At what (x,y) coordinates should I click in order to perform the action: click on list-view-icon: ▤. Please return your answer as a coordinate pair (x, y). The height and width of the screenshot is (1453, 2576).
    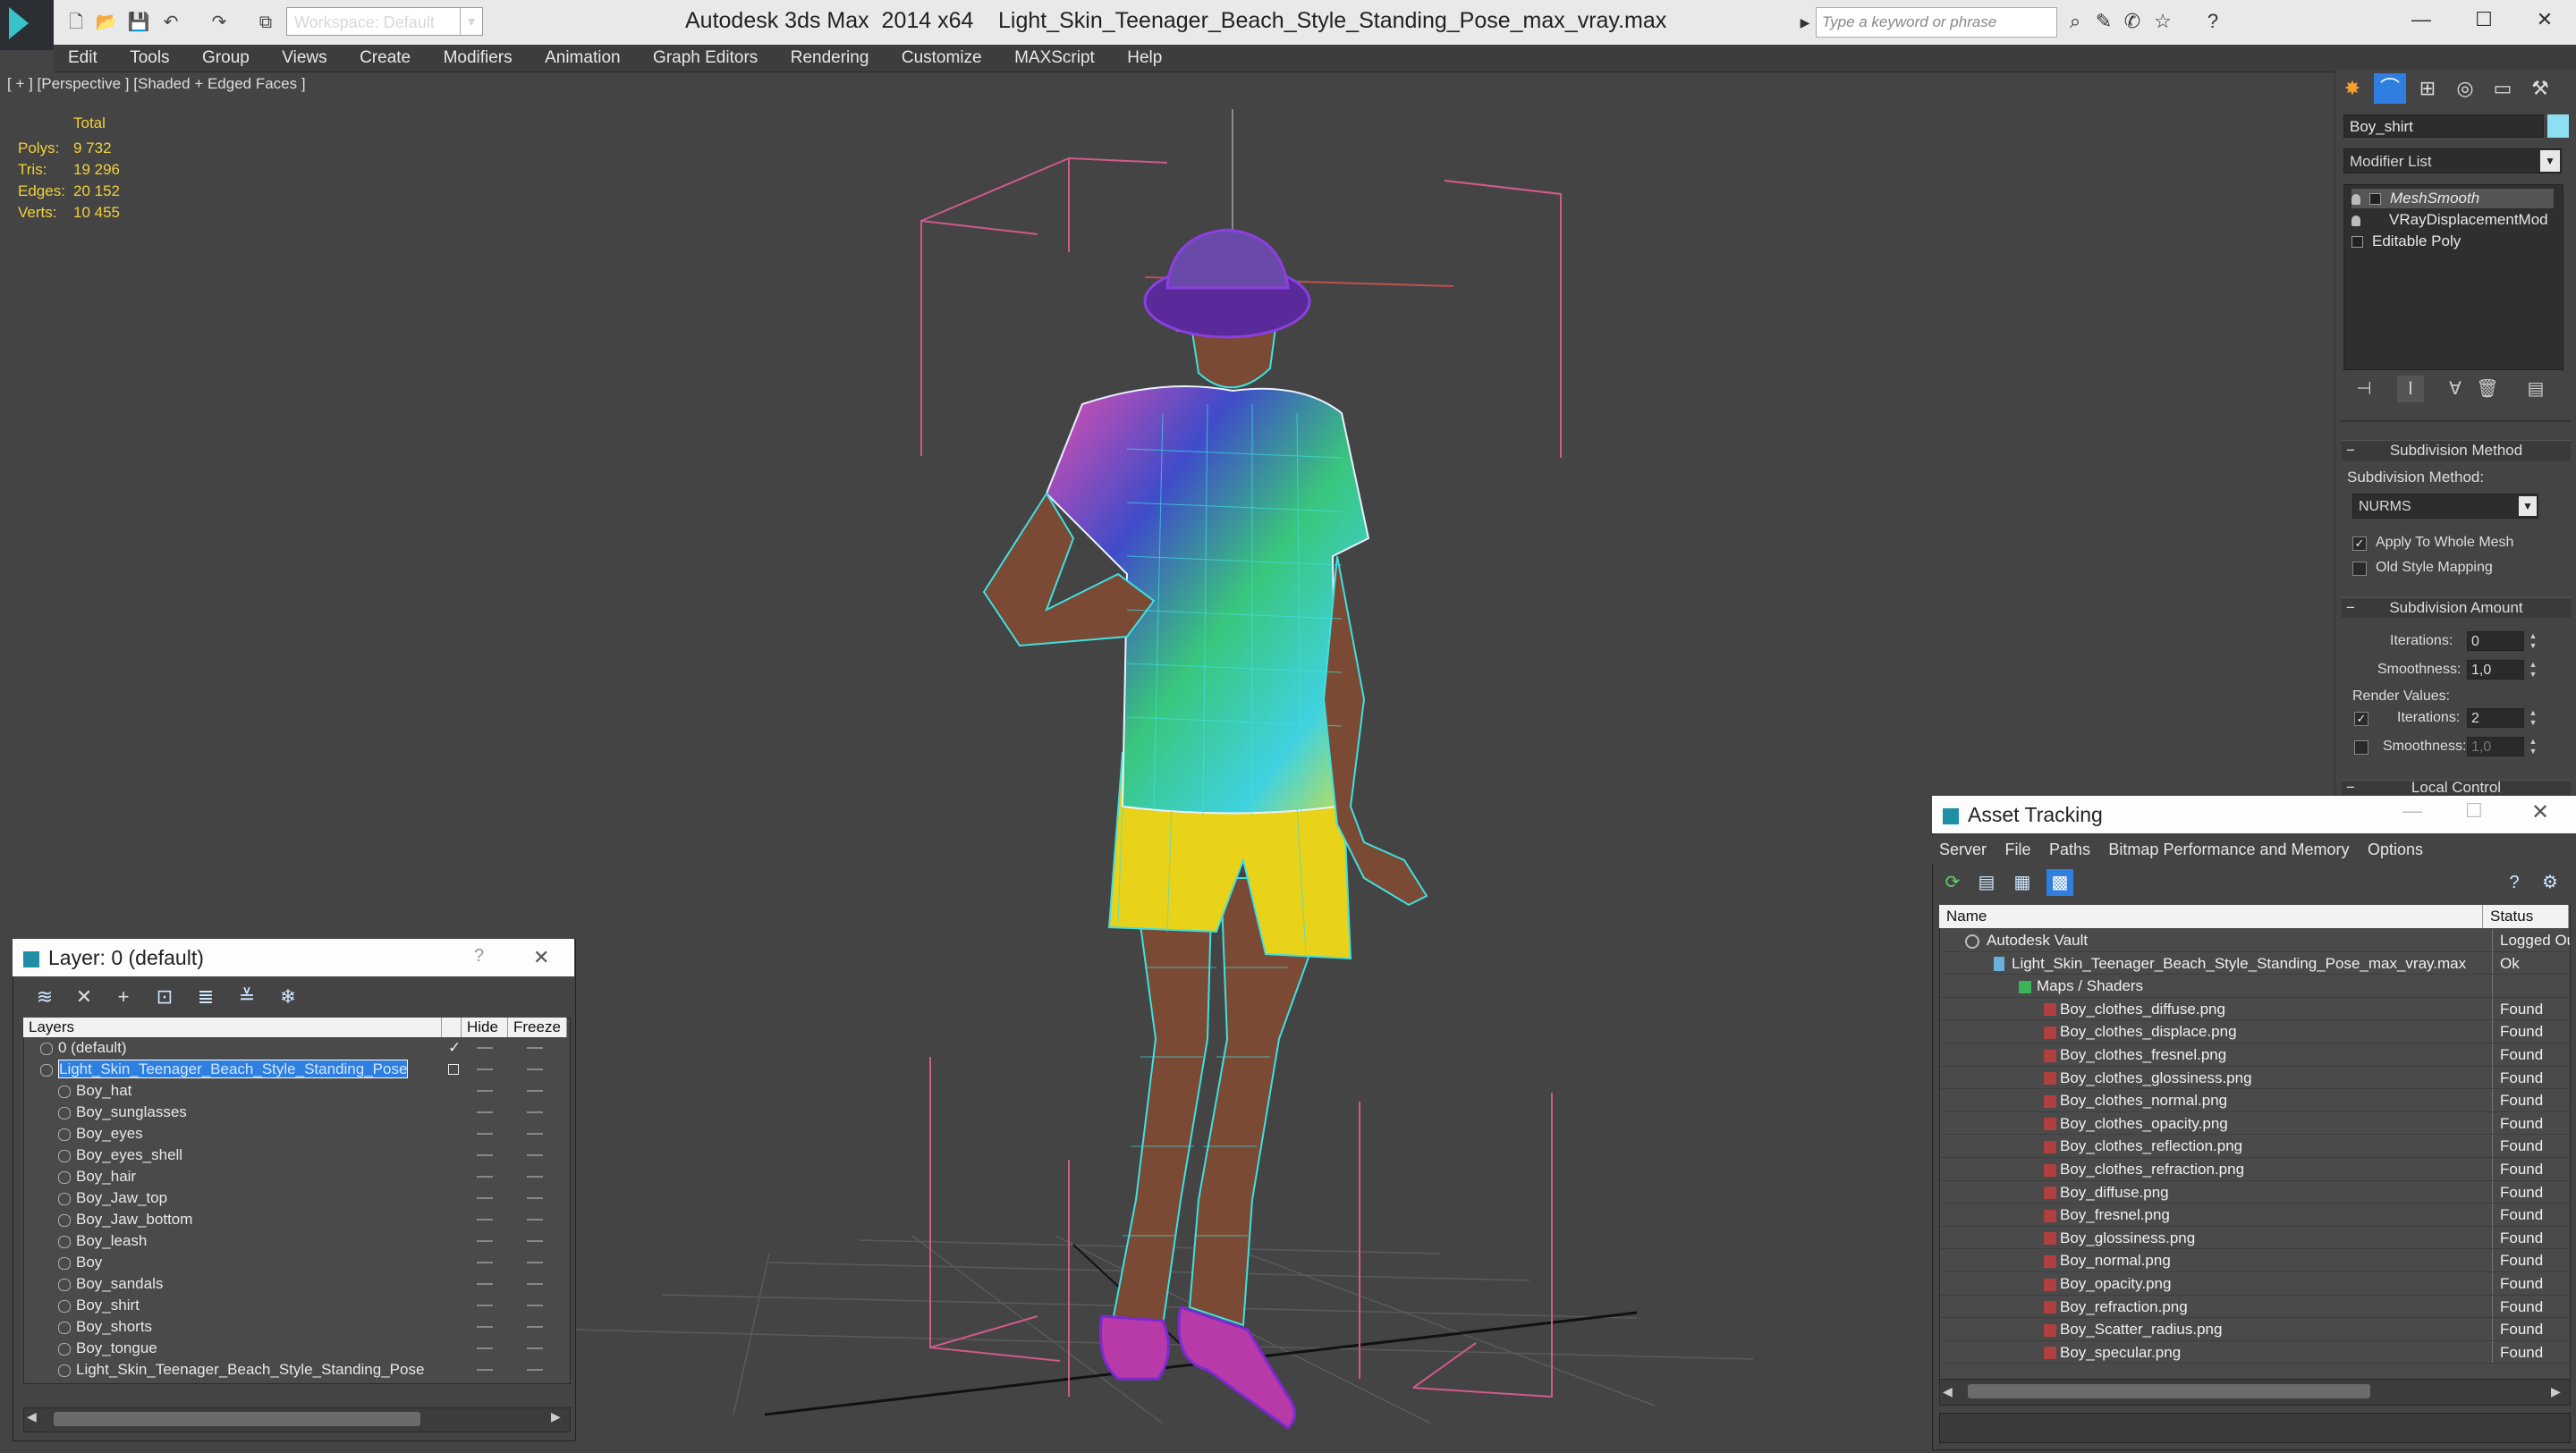
    Looking at the image, I should click on (1986, 882).